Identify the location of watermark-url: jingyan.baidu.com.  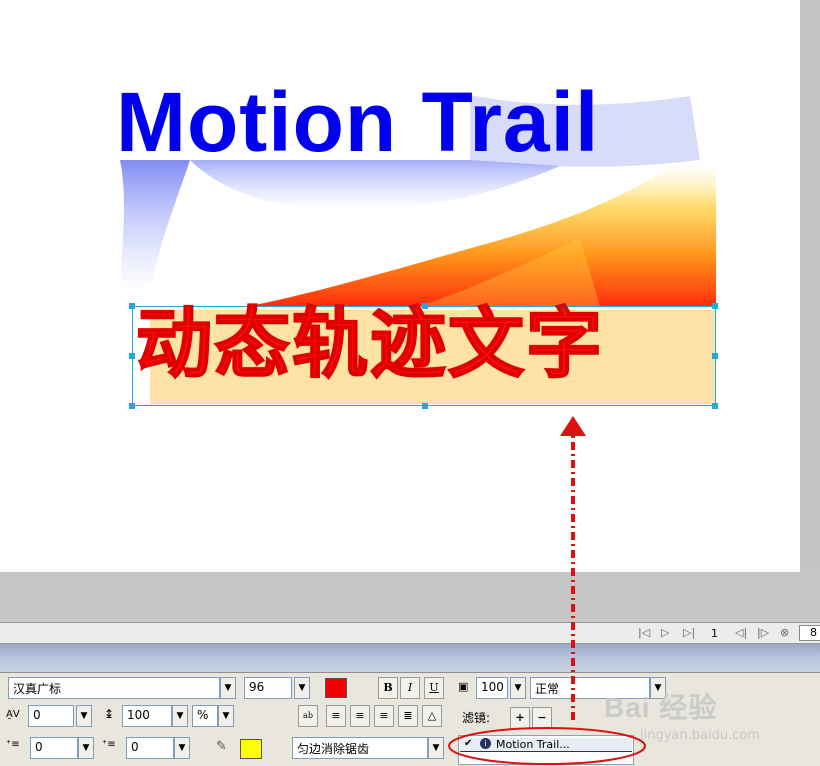
(700, 735).